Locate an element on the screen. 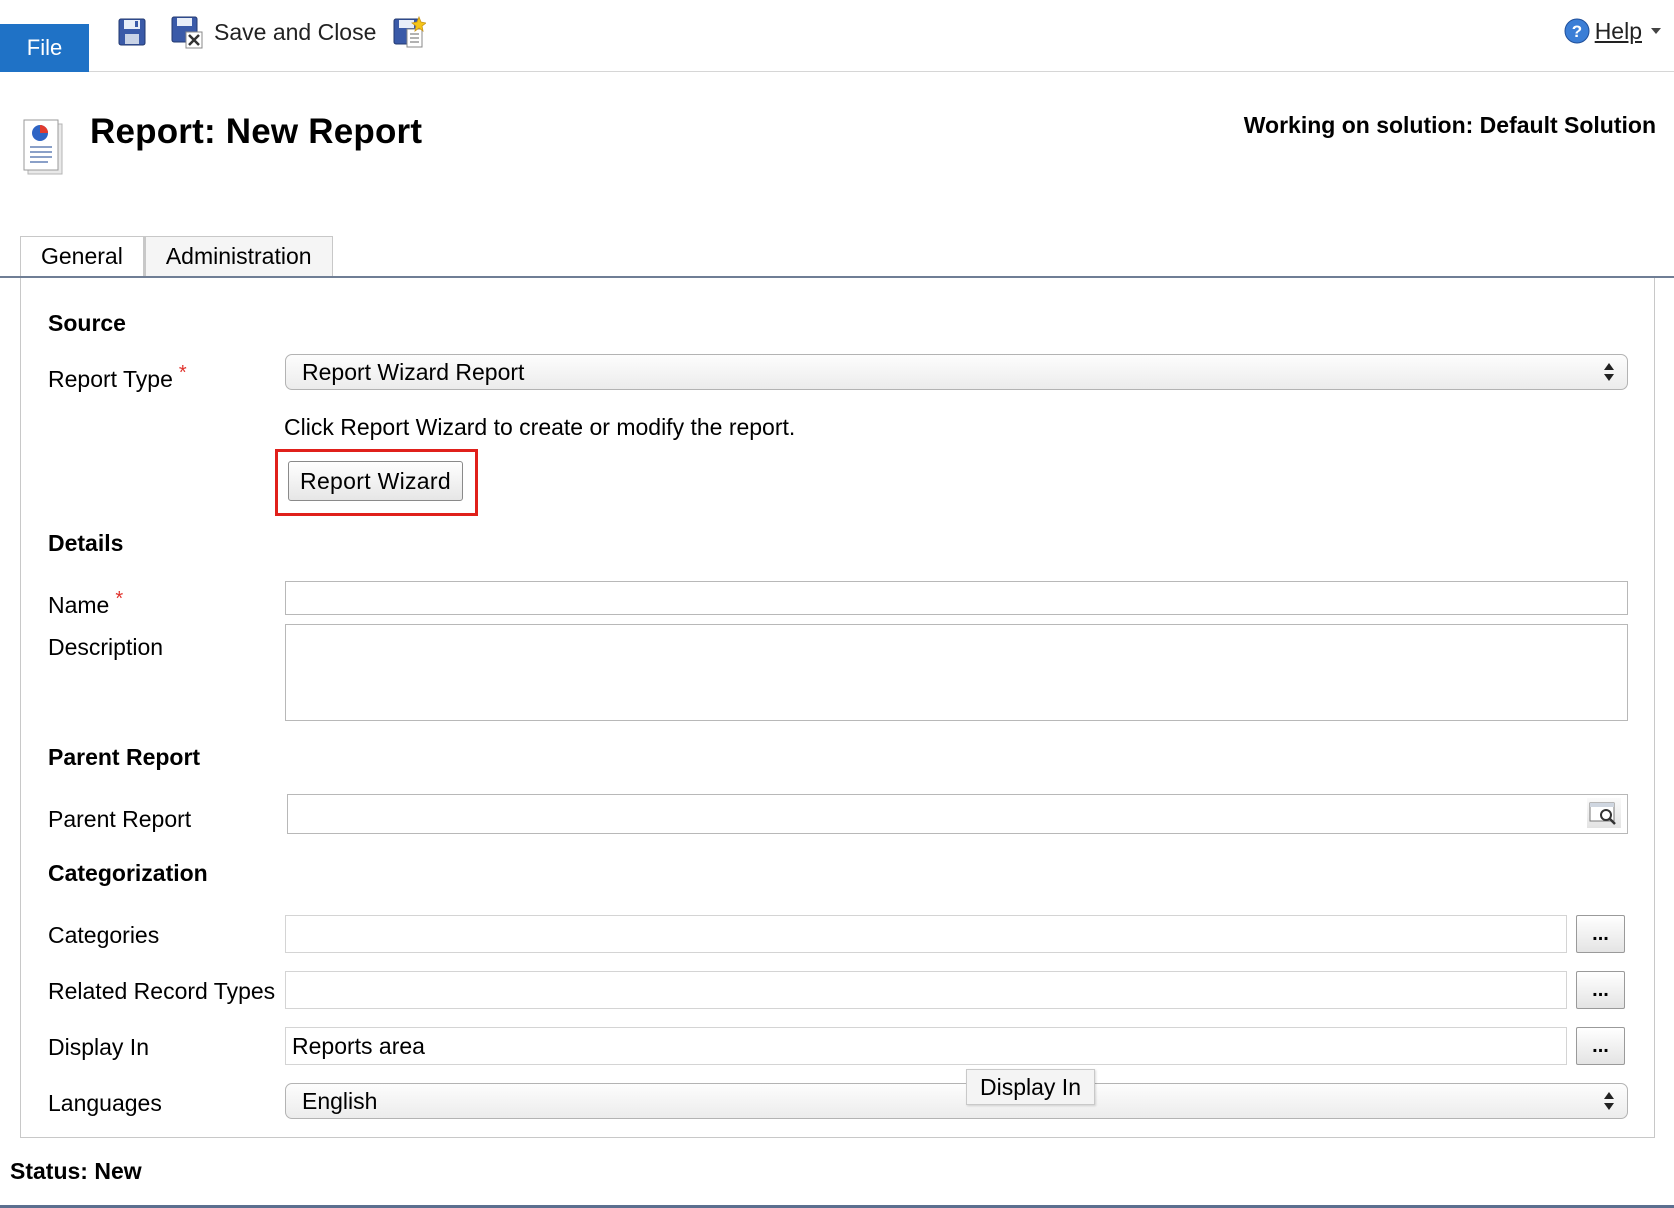 The height and width of the screenshot is (1208, 1674). display-in-field: Reports area is located at coordinates (926, 1046).